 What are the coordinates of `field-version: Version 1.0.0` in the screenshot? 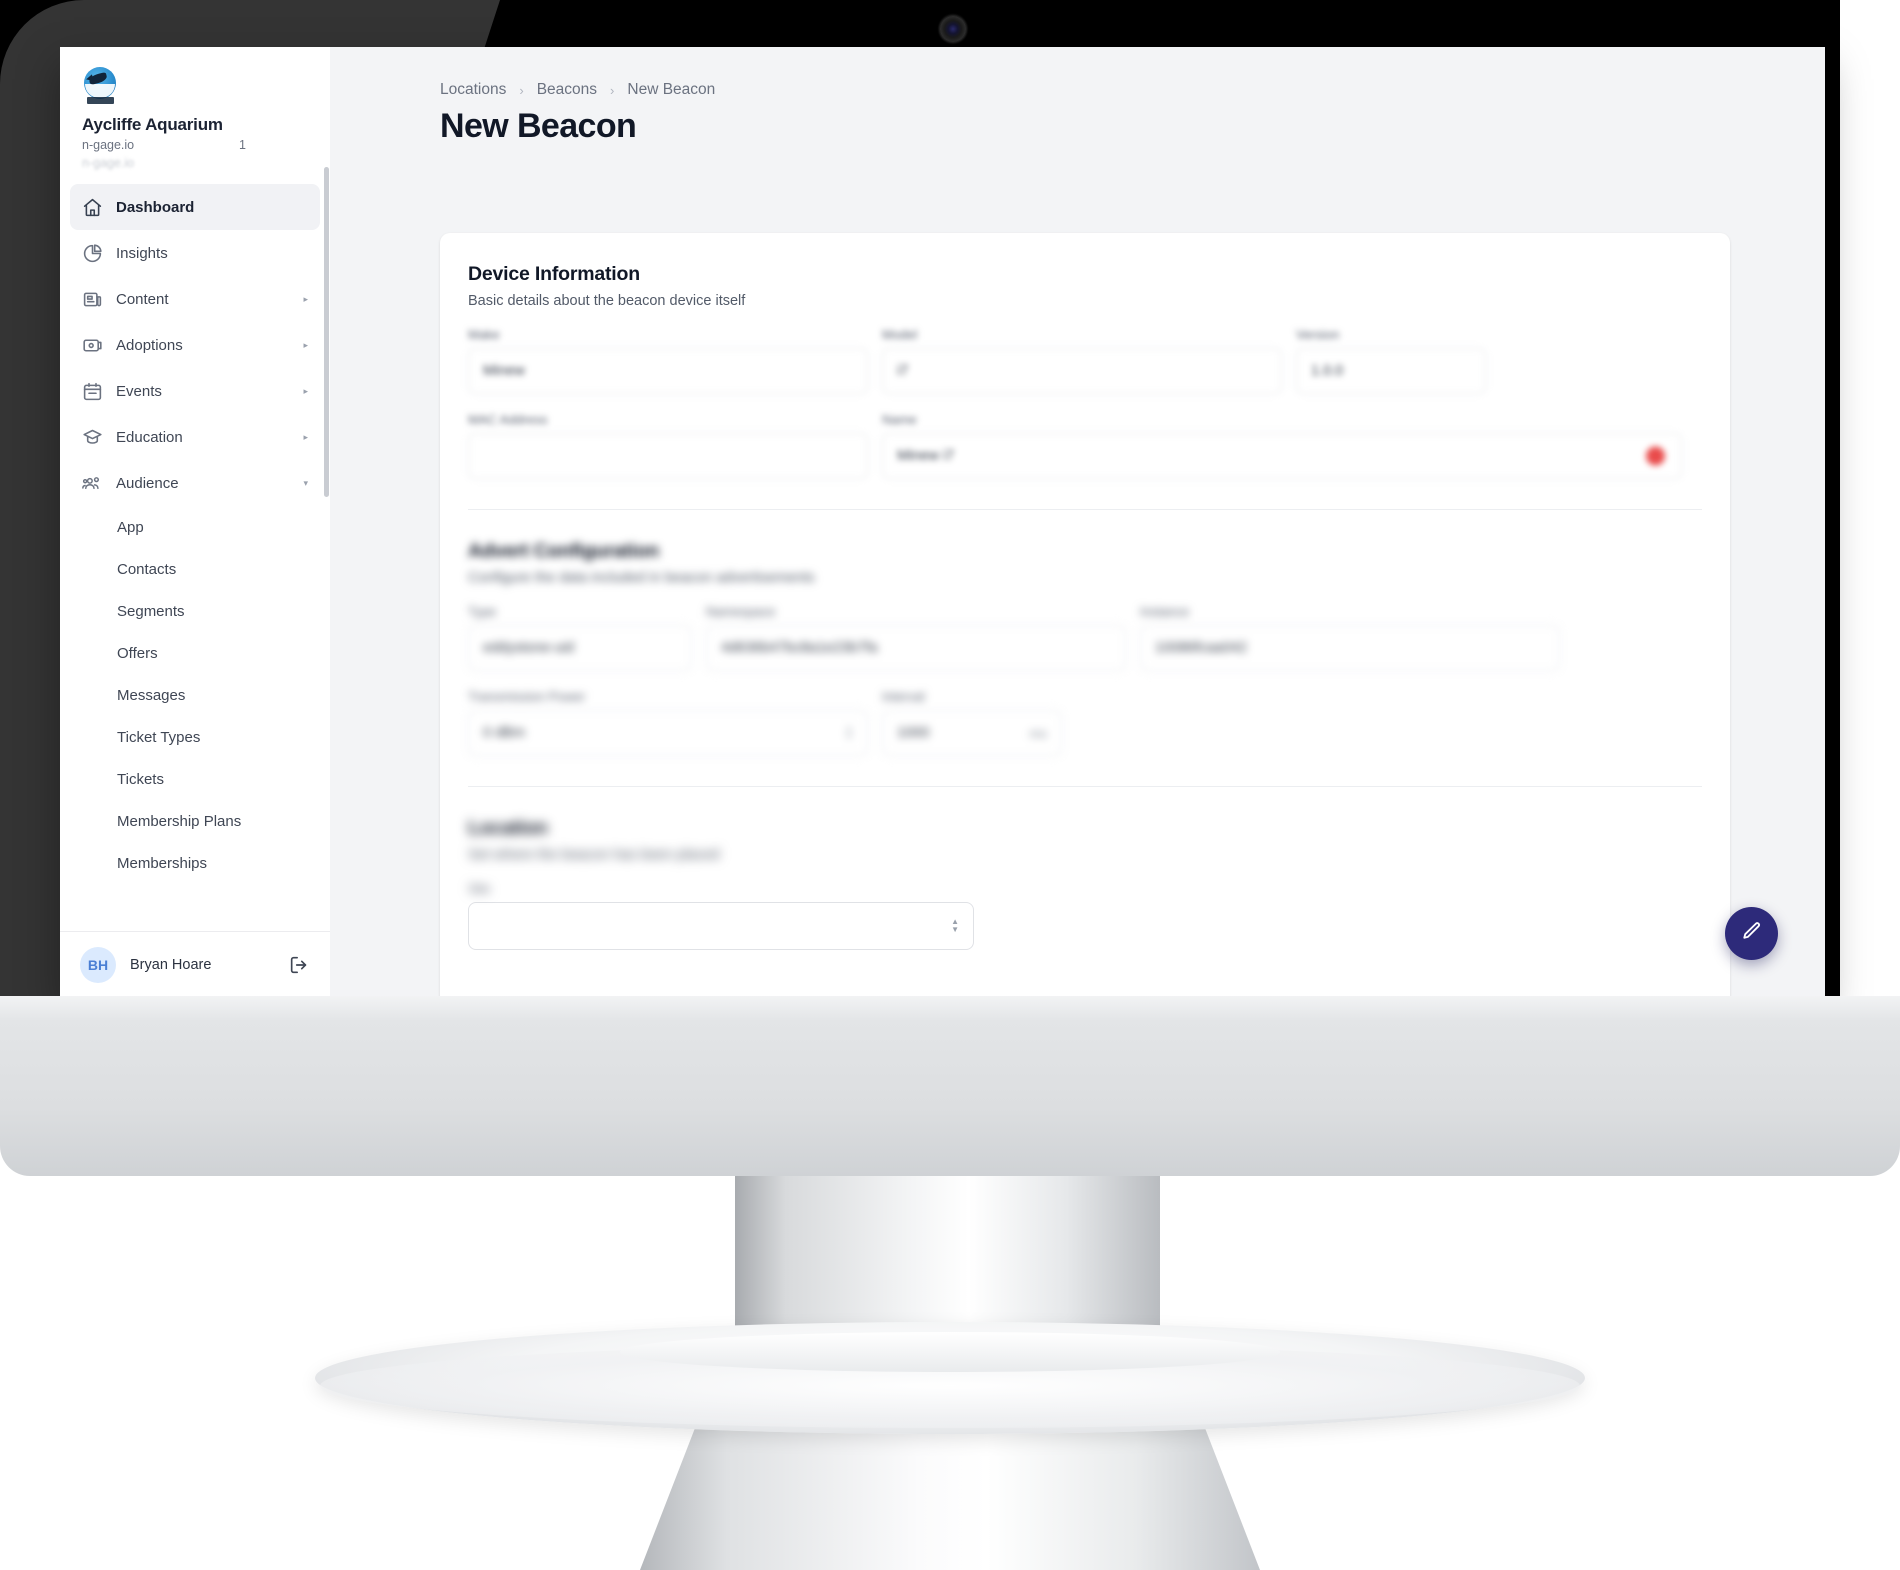 It's located at (1391, 360).